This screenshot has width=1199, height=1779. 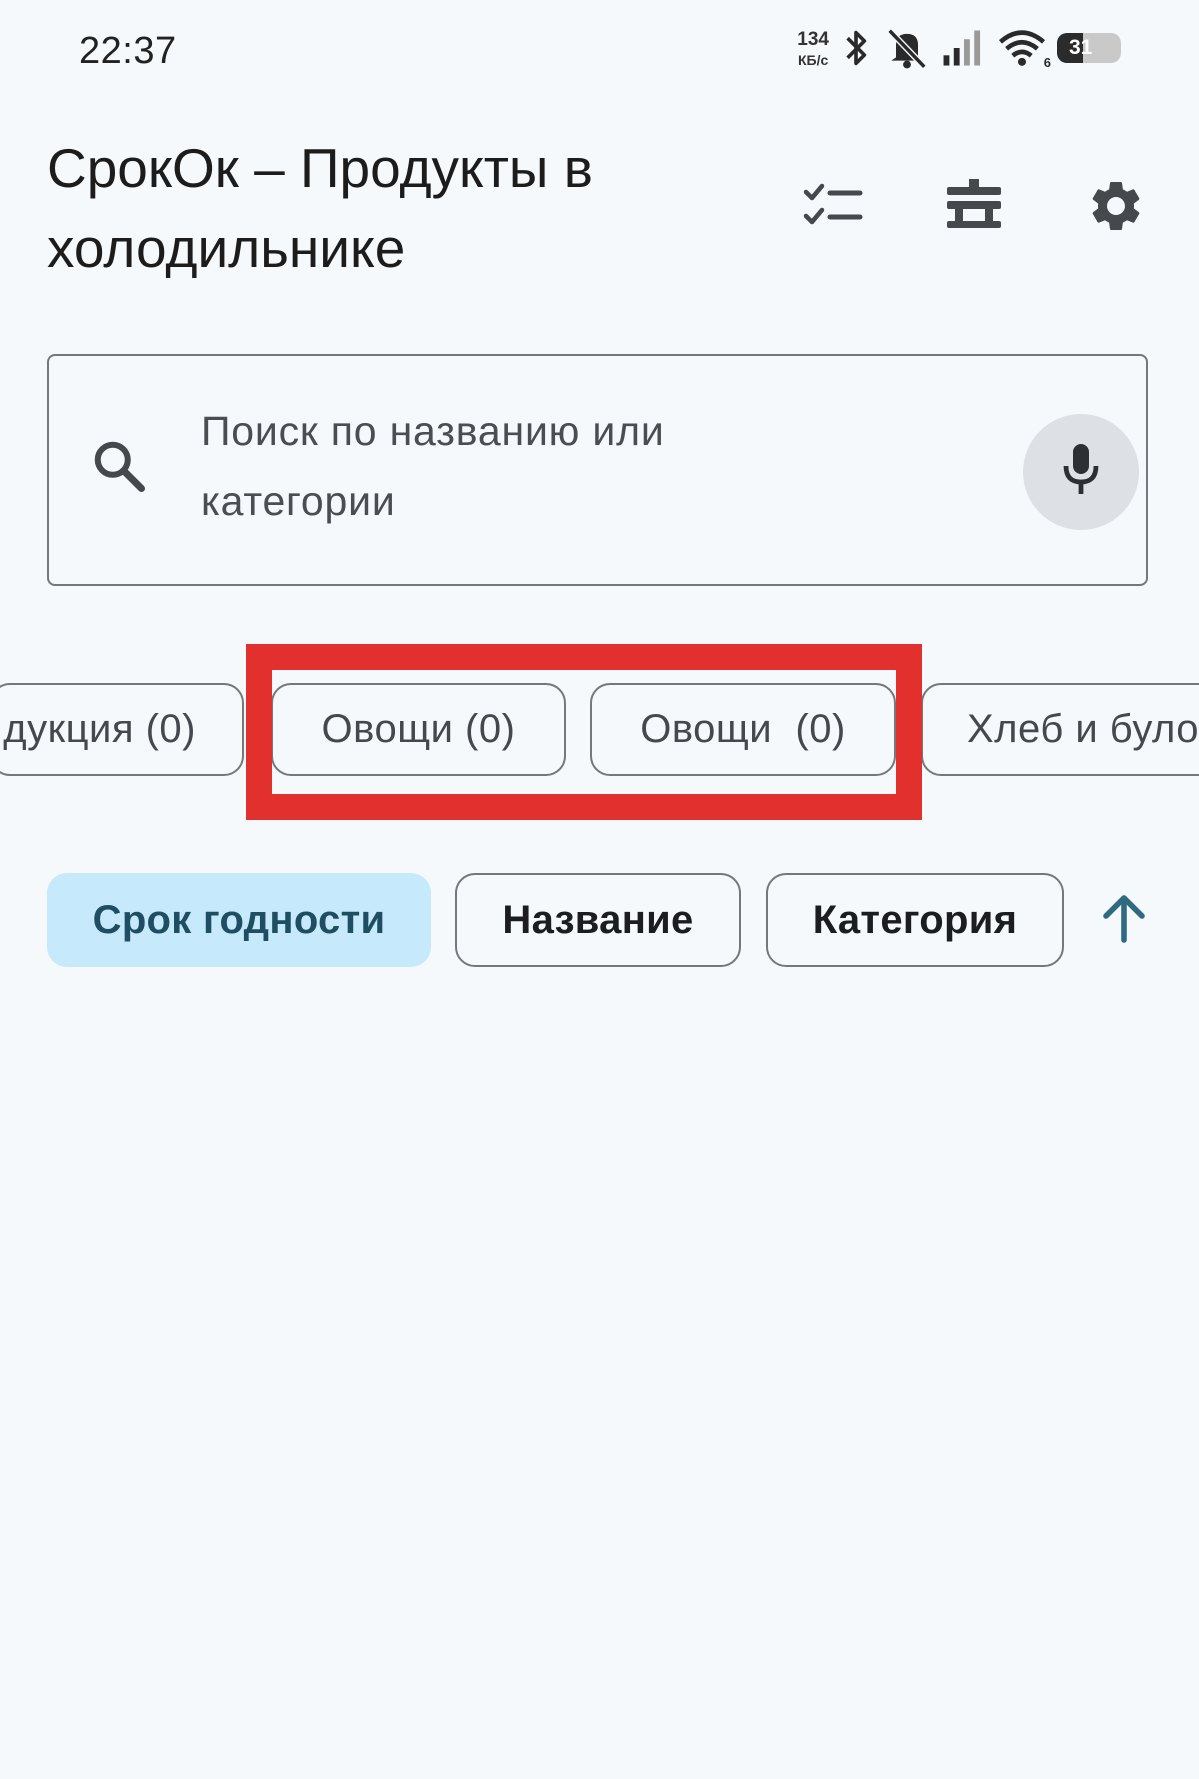 I want to click on search-field: Поиск по названию или категории, so click(x=597, y=470).